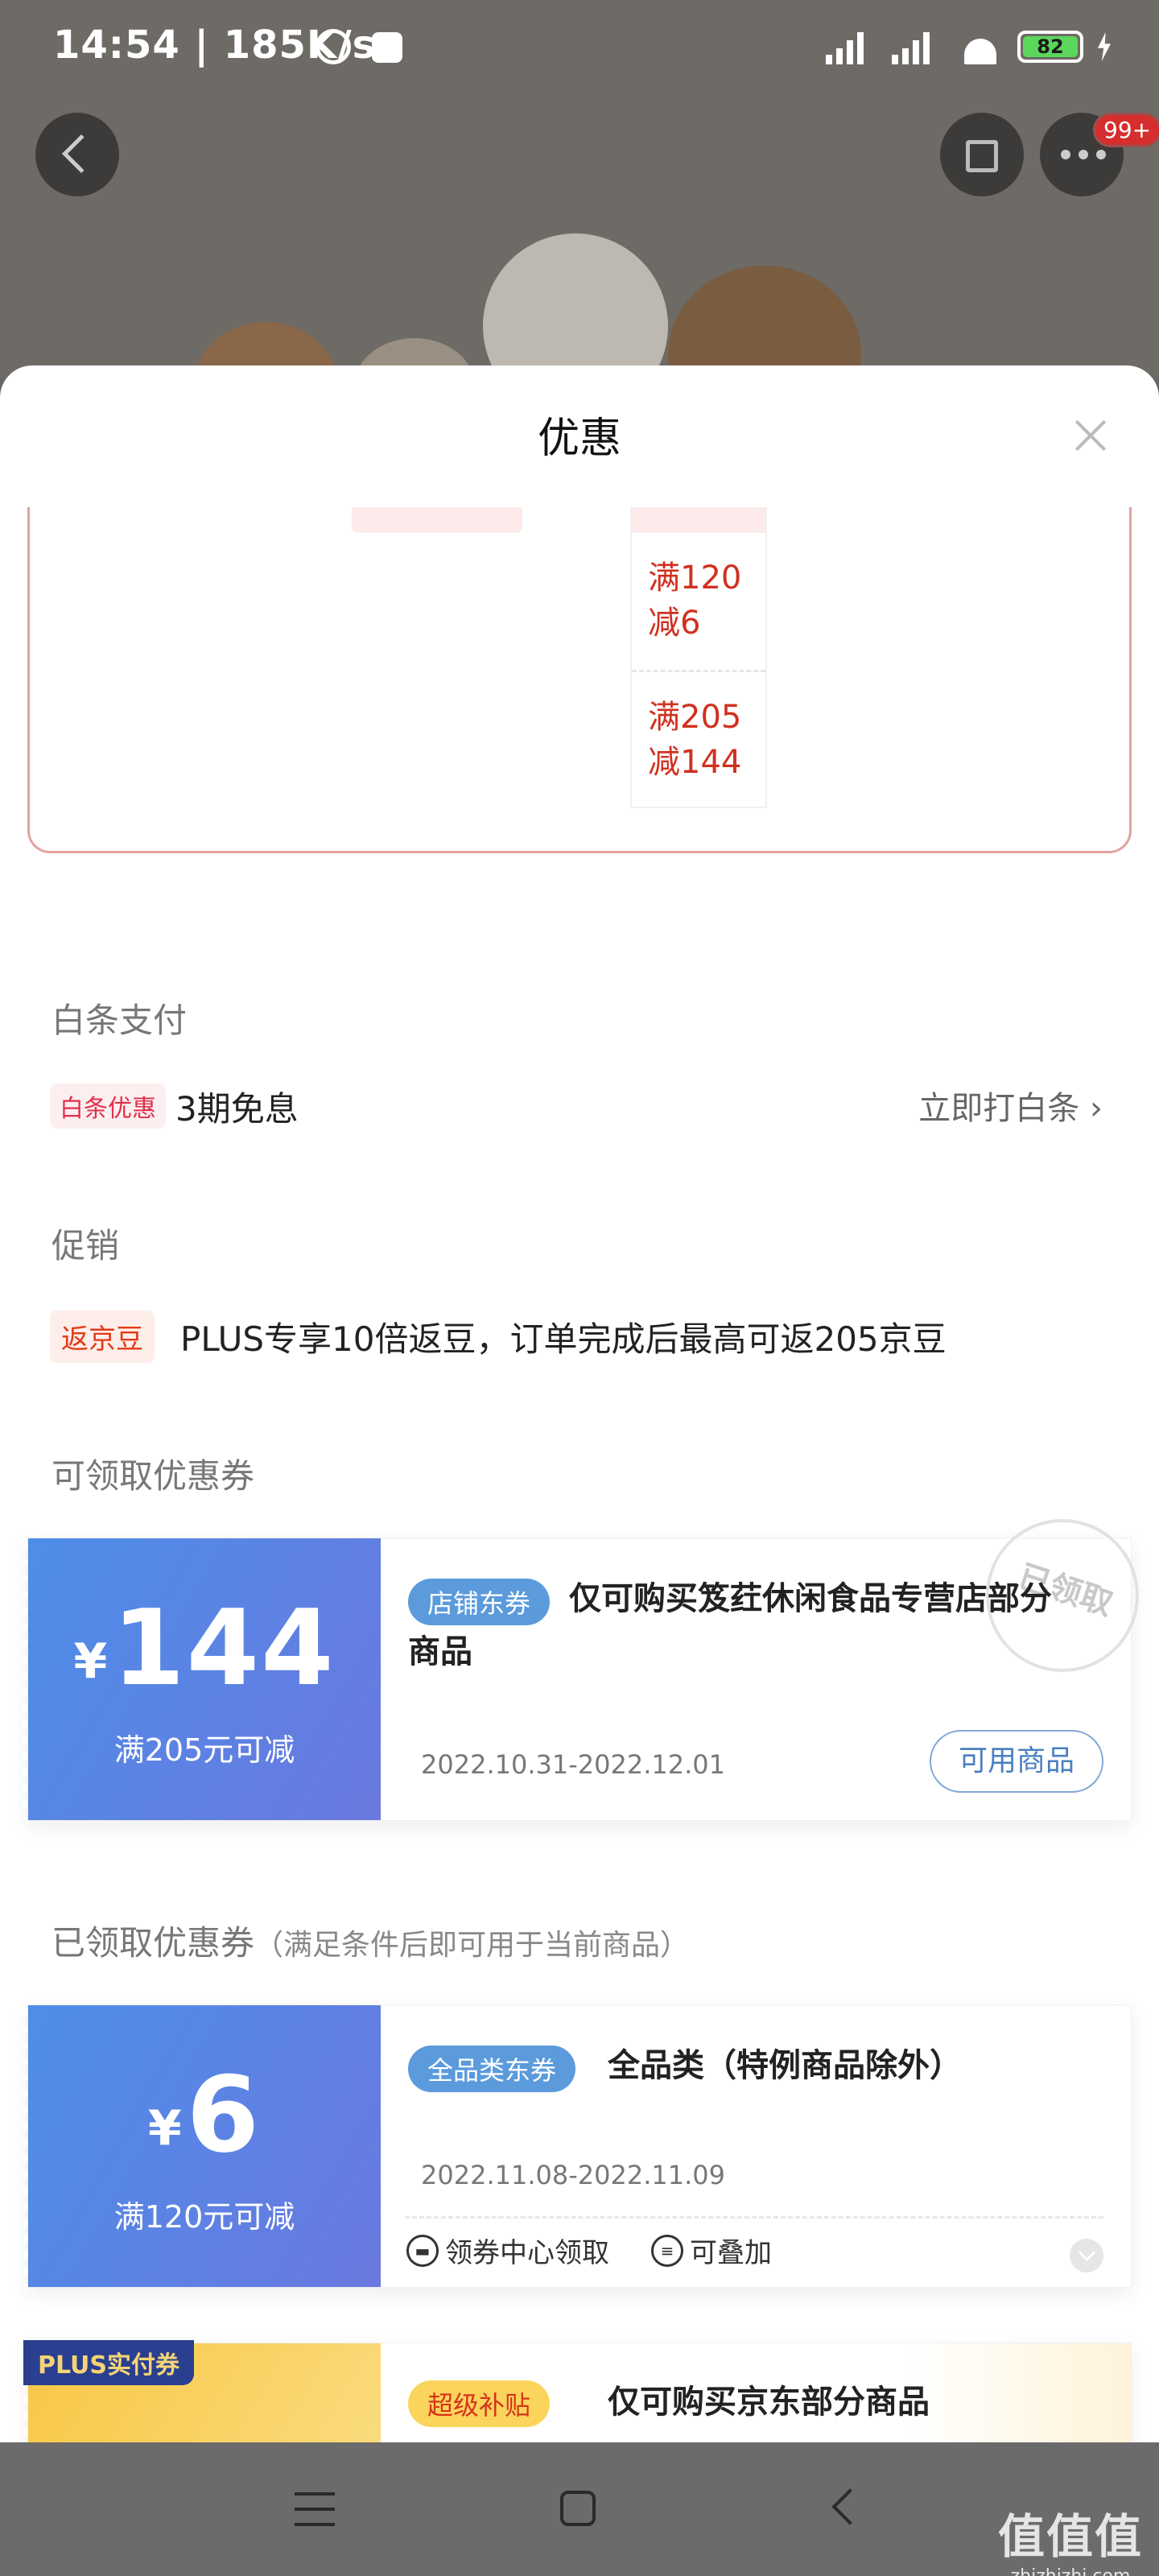 The image size is (1159, 2576). What do you see at coordinates (579, 680) in the screenshot?
I see `price-tier-table: 满120 减6 满205 减144` at bounding box center [579, 680].